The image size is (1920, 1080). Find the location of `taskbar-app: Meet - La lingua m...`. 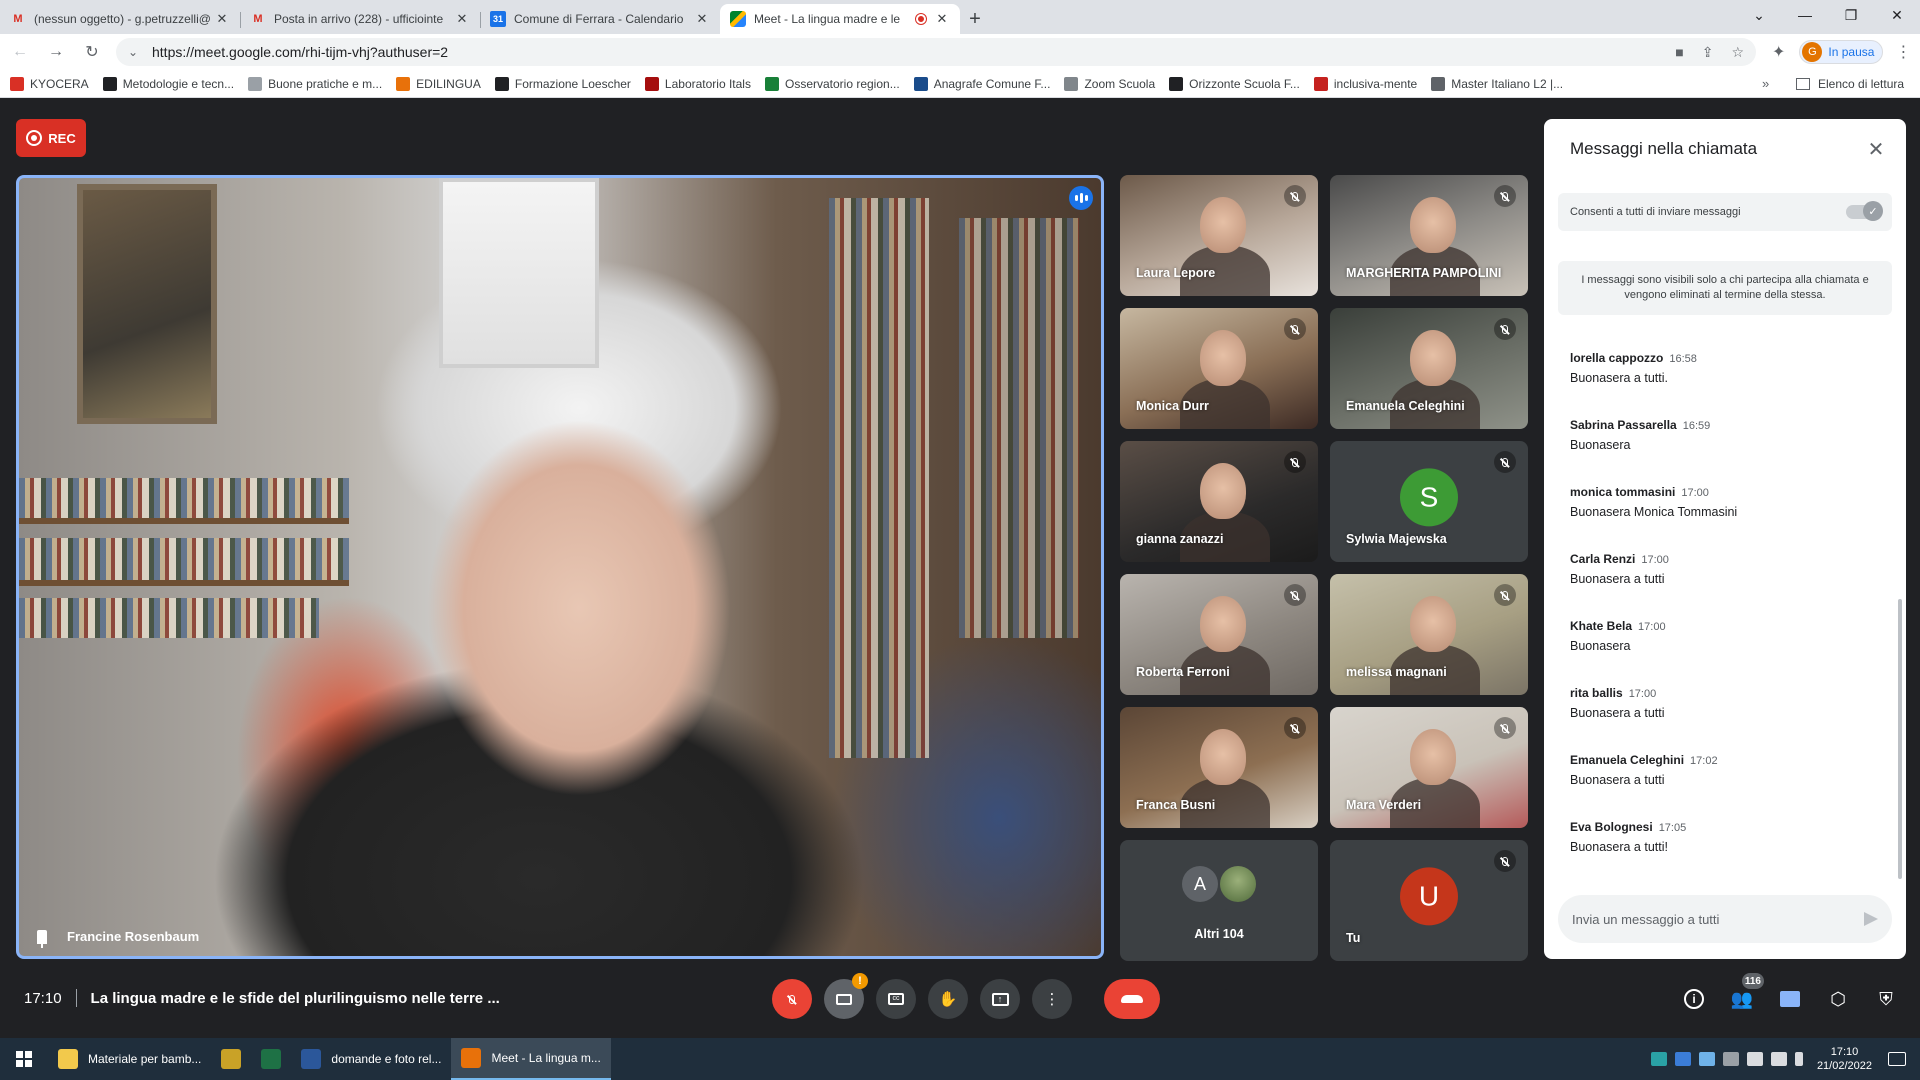

taskbar-app: Meet - La lingua m... is located at coordinates (531, 1059).